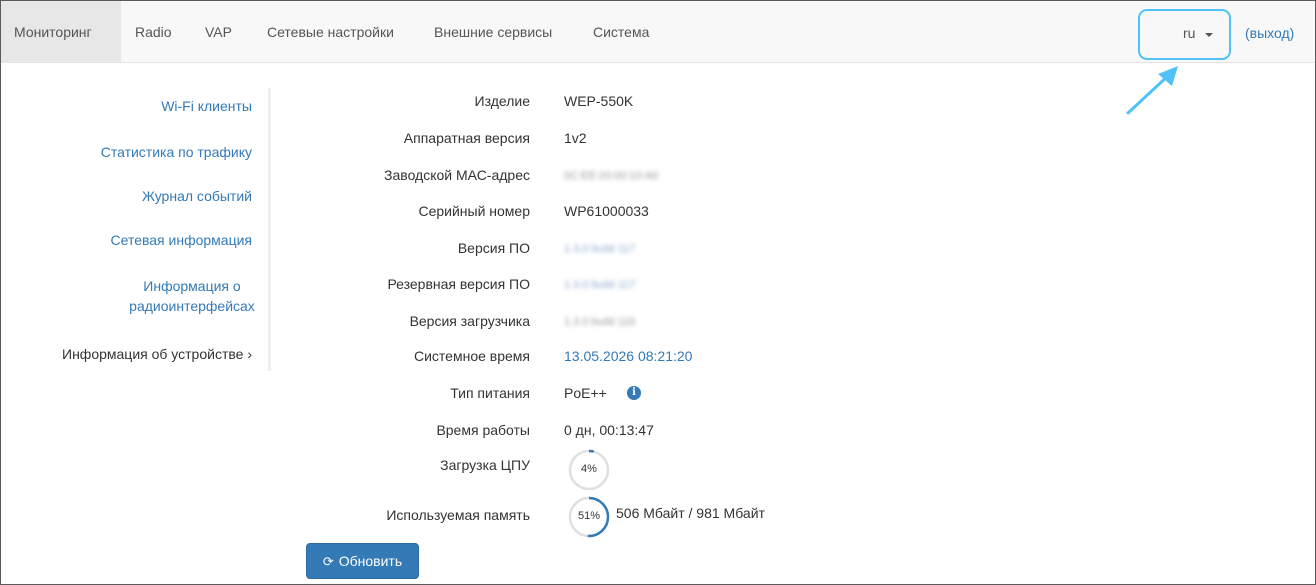  I want to click on sidebar-item-traffic-stats: Статистика по трафику, so click(176, 152).